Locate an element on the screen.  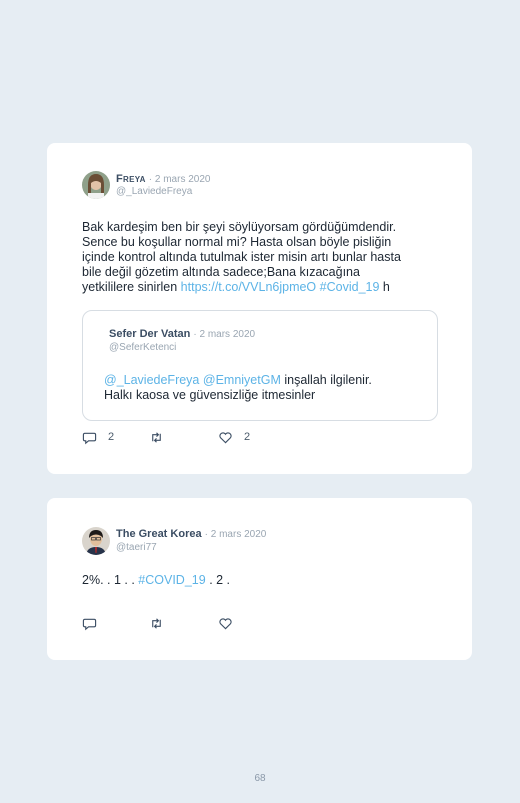
tweet-text-segment: . 2 . is located at coordinates (220, 580).